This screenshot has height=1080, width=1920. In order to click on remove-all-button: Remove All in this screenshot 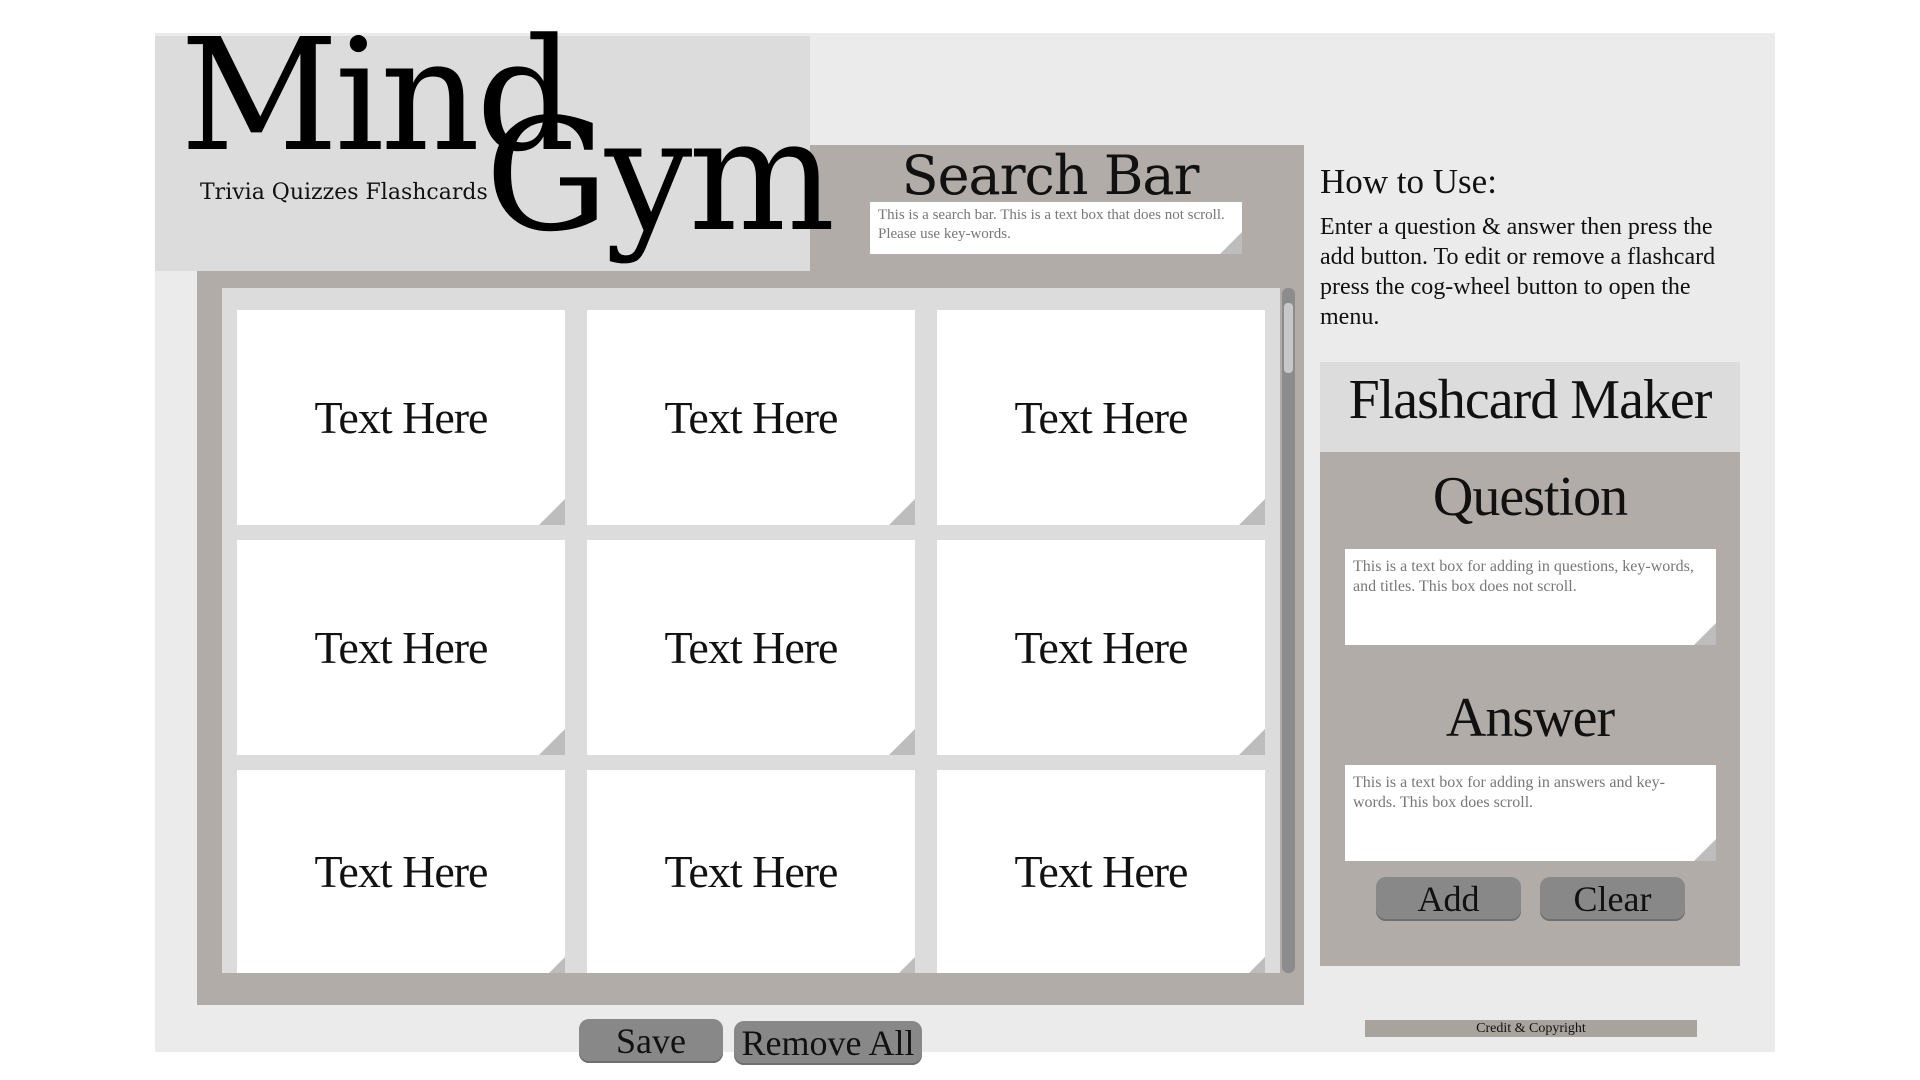, I will do `click(828, 1043)`.